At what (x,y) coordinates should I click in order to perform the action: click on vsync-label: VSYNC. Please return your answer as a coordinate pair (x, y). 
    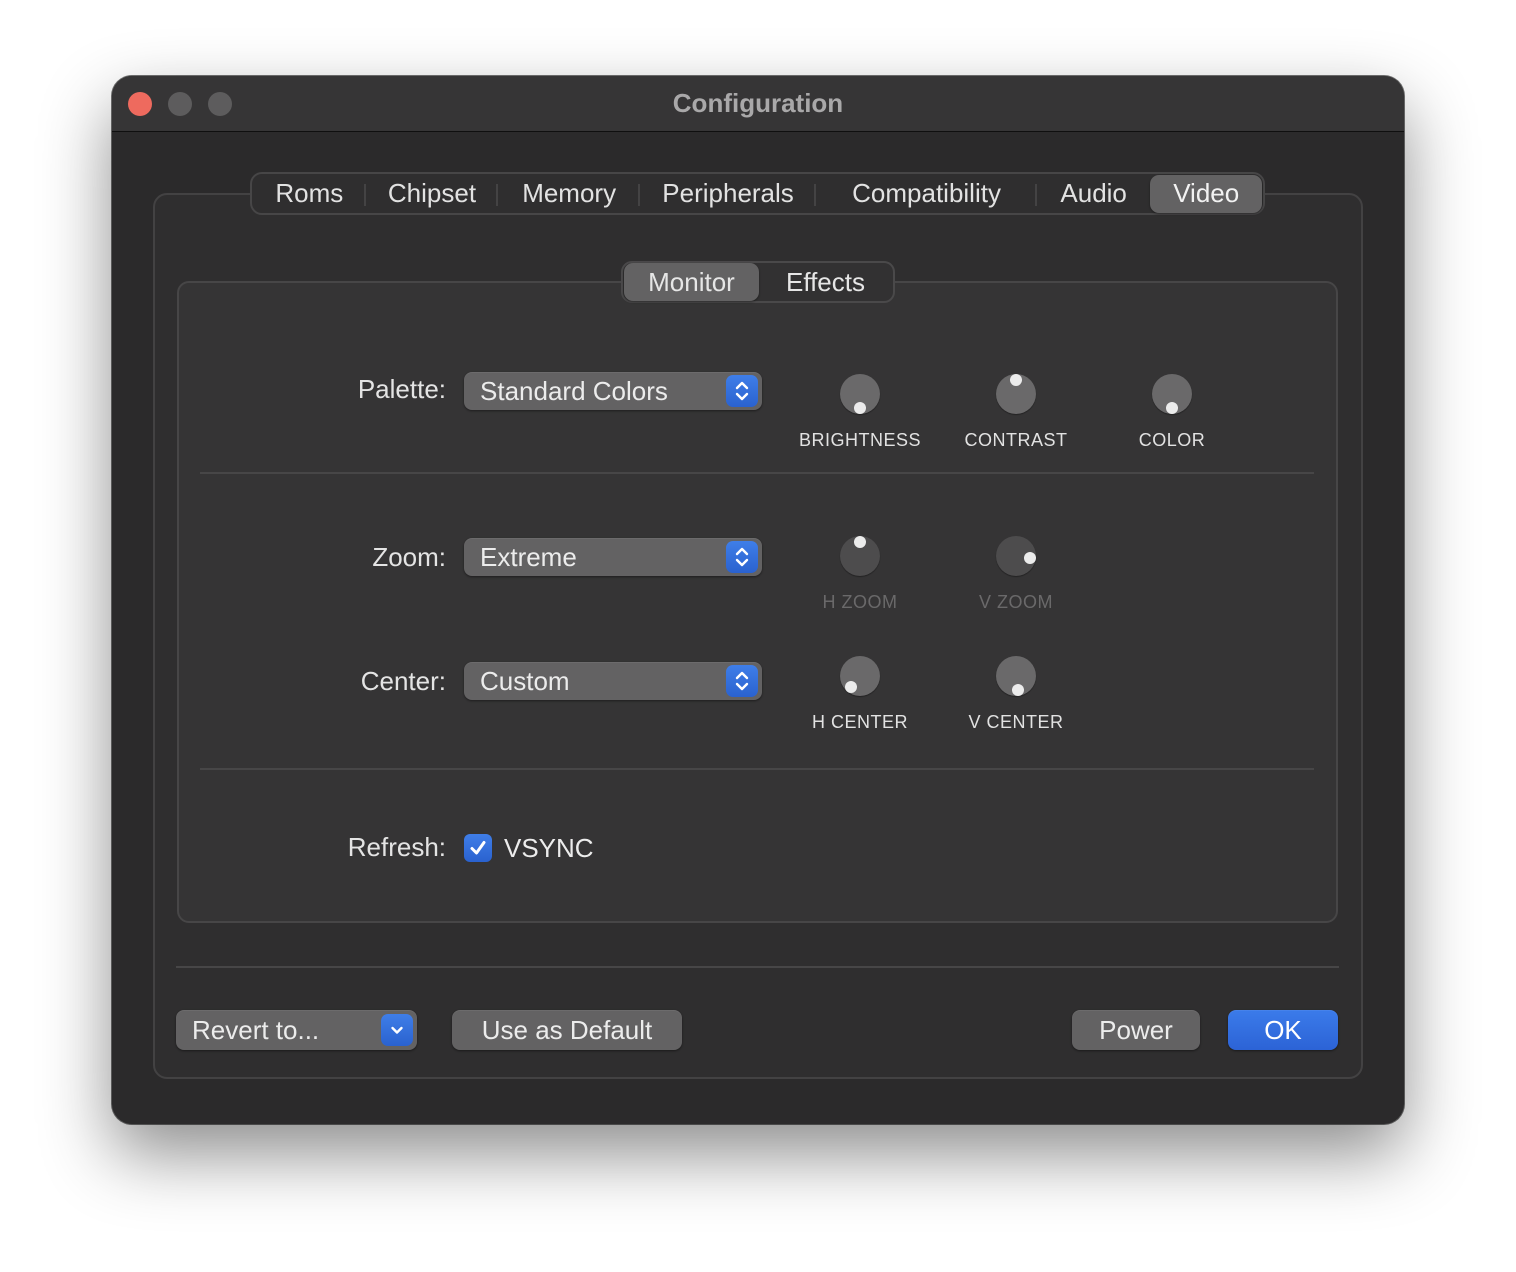
    Looking at the image, I should click on (549, 848).